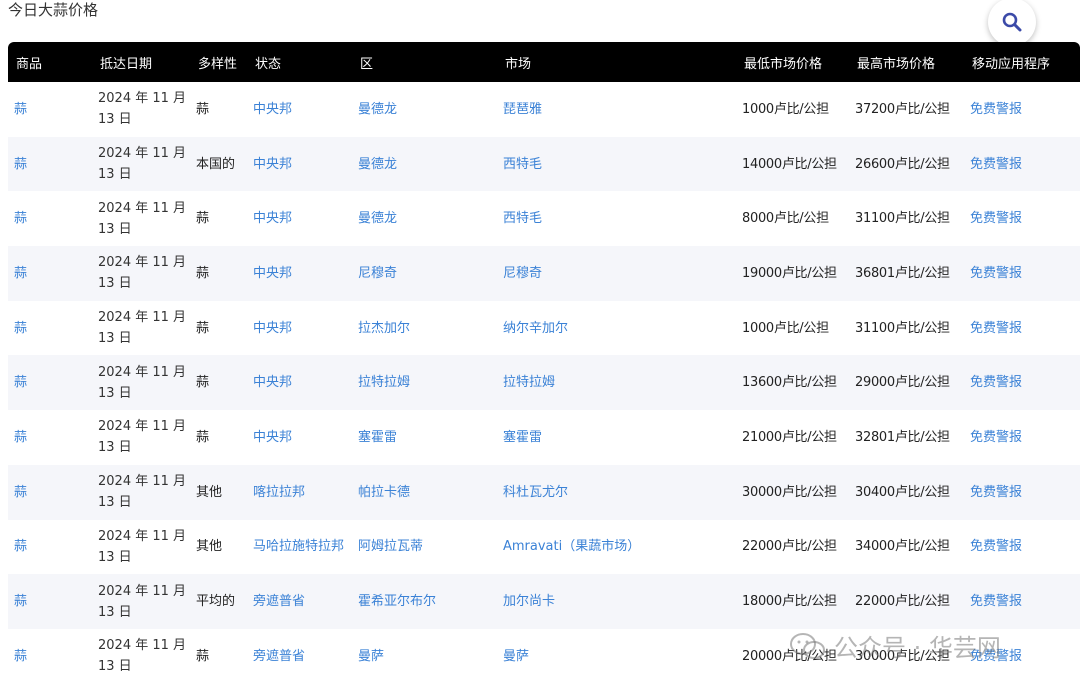 This screenshot has height=688, width=1080. I want to click on district-link-text: 霍希亚尔布尔, so click(397, 601).